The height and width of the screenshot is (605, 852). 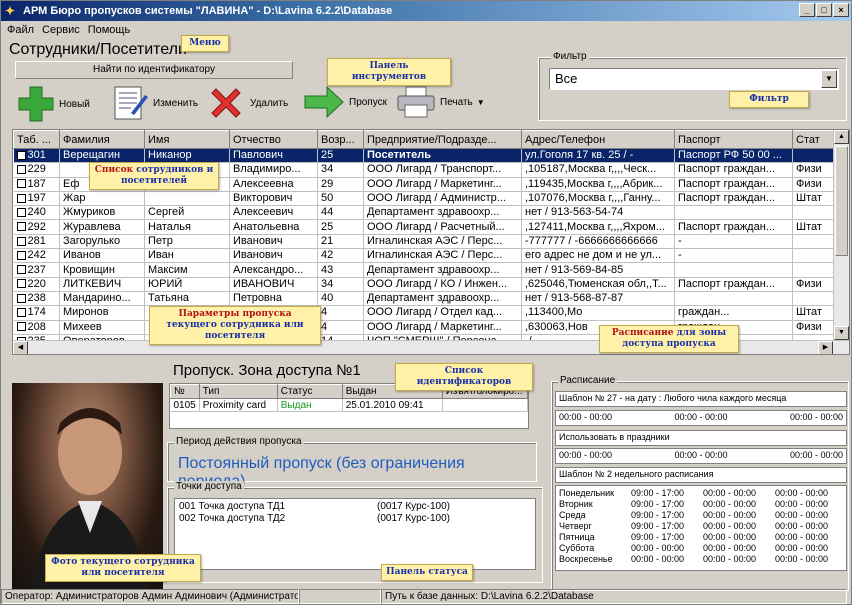 What do you see at coordinates (102, 139) in the screenshot?
I see `column-header: Фамилия` at bounding box center [102, 139].